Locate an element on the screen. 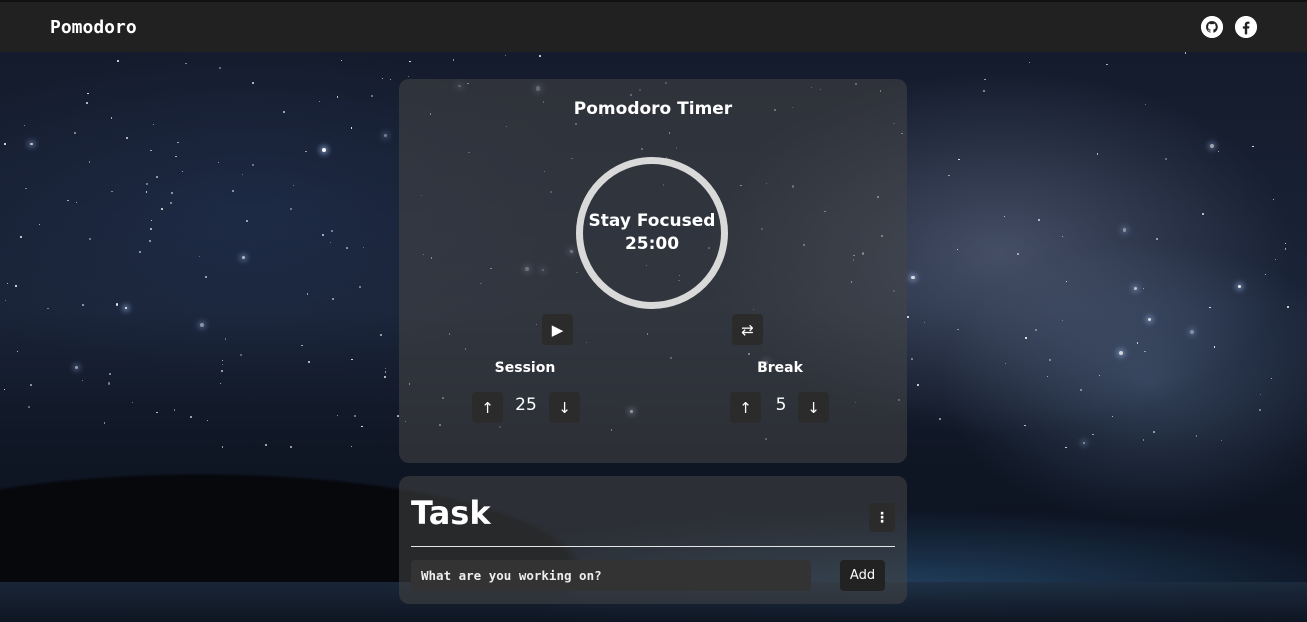 This screenshot has width=1307, height=622. session-increment-button: ↑ is located at coordinates (487, 407).